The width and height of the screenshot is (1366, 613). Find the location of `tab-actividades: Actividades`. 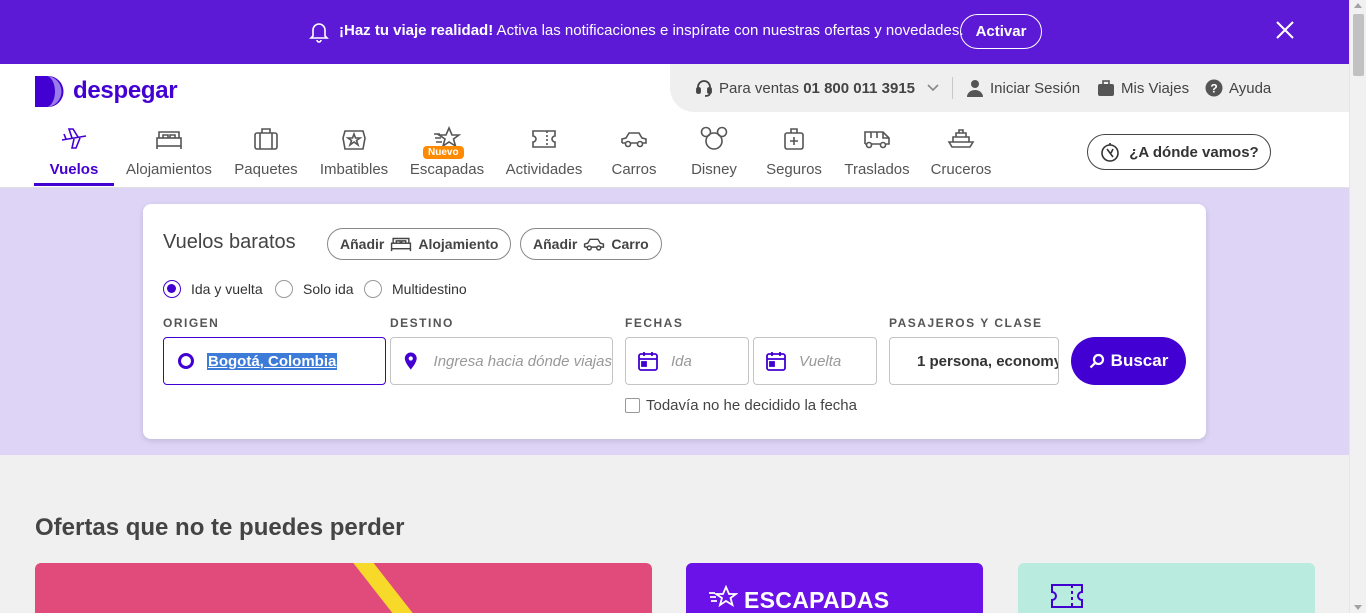

tab-actividades: Actividades is located at coordinates (544, 154).